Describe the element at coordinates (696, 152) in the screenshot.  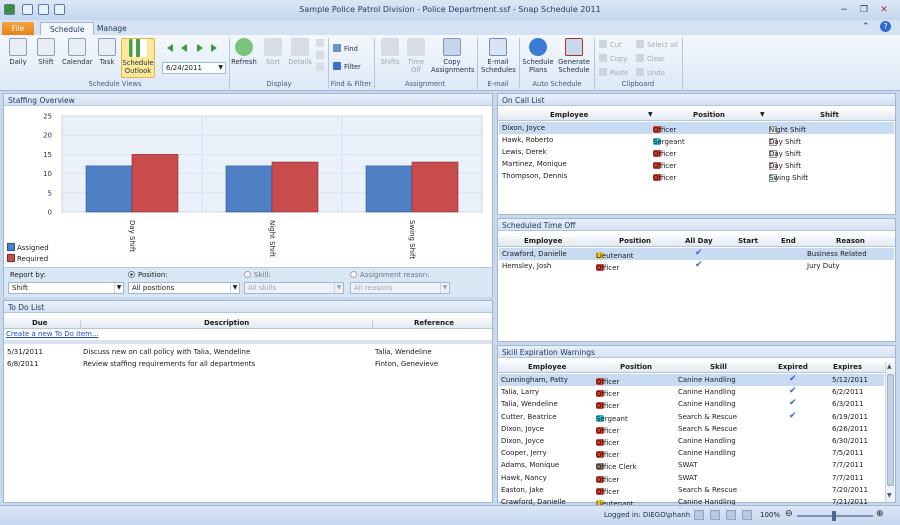
I see `on-call-row: Lewis, Derek Officer Day Shift` at that location.